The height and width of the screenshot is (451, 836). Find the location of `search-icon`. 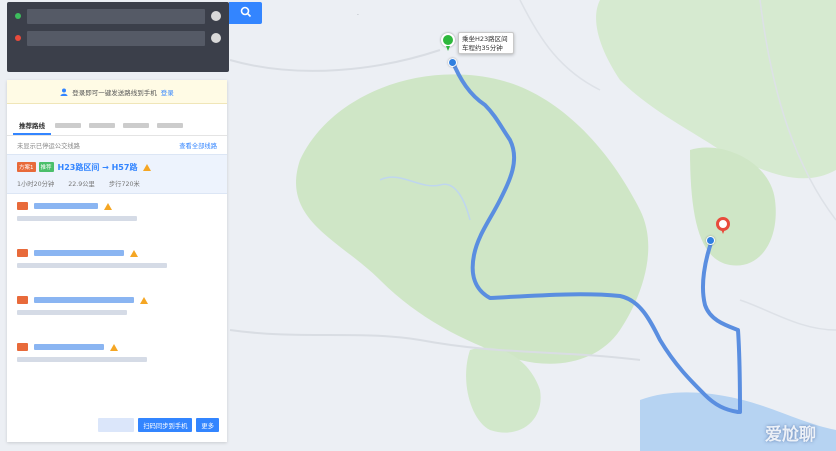

search-icon is located at coordinates (245, 11).